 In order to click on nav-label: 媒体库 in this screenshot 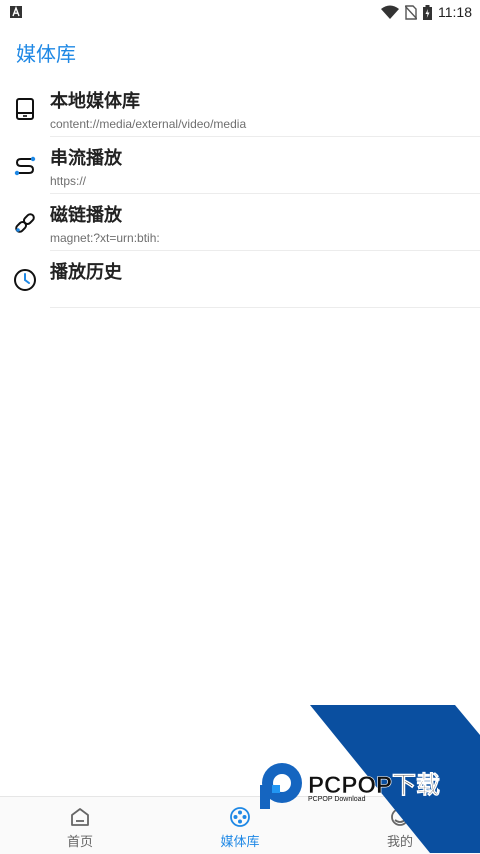, I will do `click(240, 842)`.